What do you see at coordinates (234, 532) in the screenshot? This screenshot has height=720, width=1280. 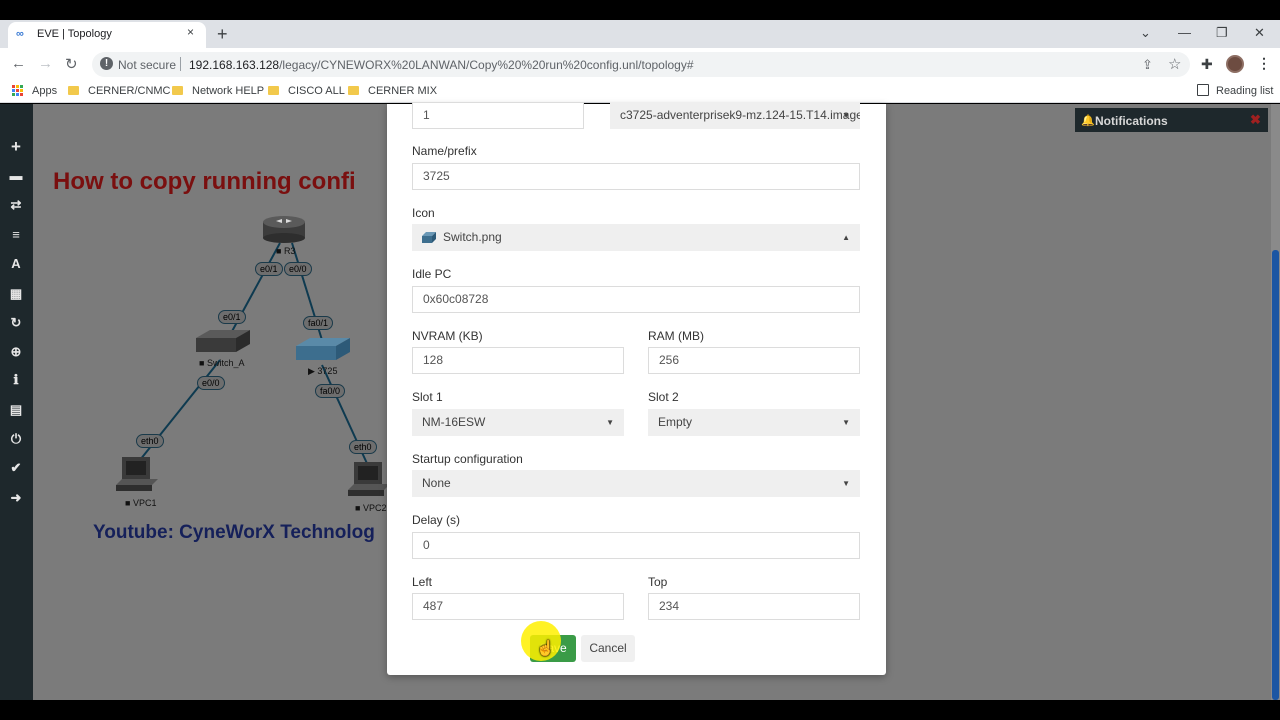 I see `canvas-credit-text: Youtube: CyneWorX Technolog` at bounding box center [234, 532].